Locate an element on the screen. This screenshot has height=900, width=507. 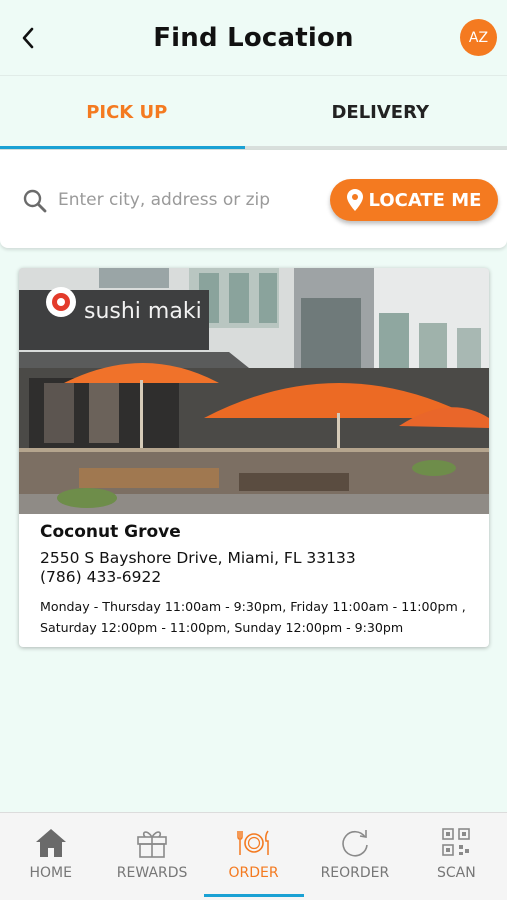
tab-pick-up: PICK UP is located at coordinates (127, 112).